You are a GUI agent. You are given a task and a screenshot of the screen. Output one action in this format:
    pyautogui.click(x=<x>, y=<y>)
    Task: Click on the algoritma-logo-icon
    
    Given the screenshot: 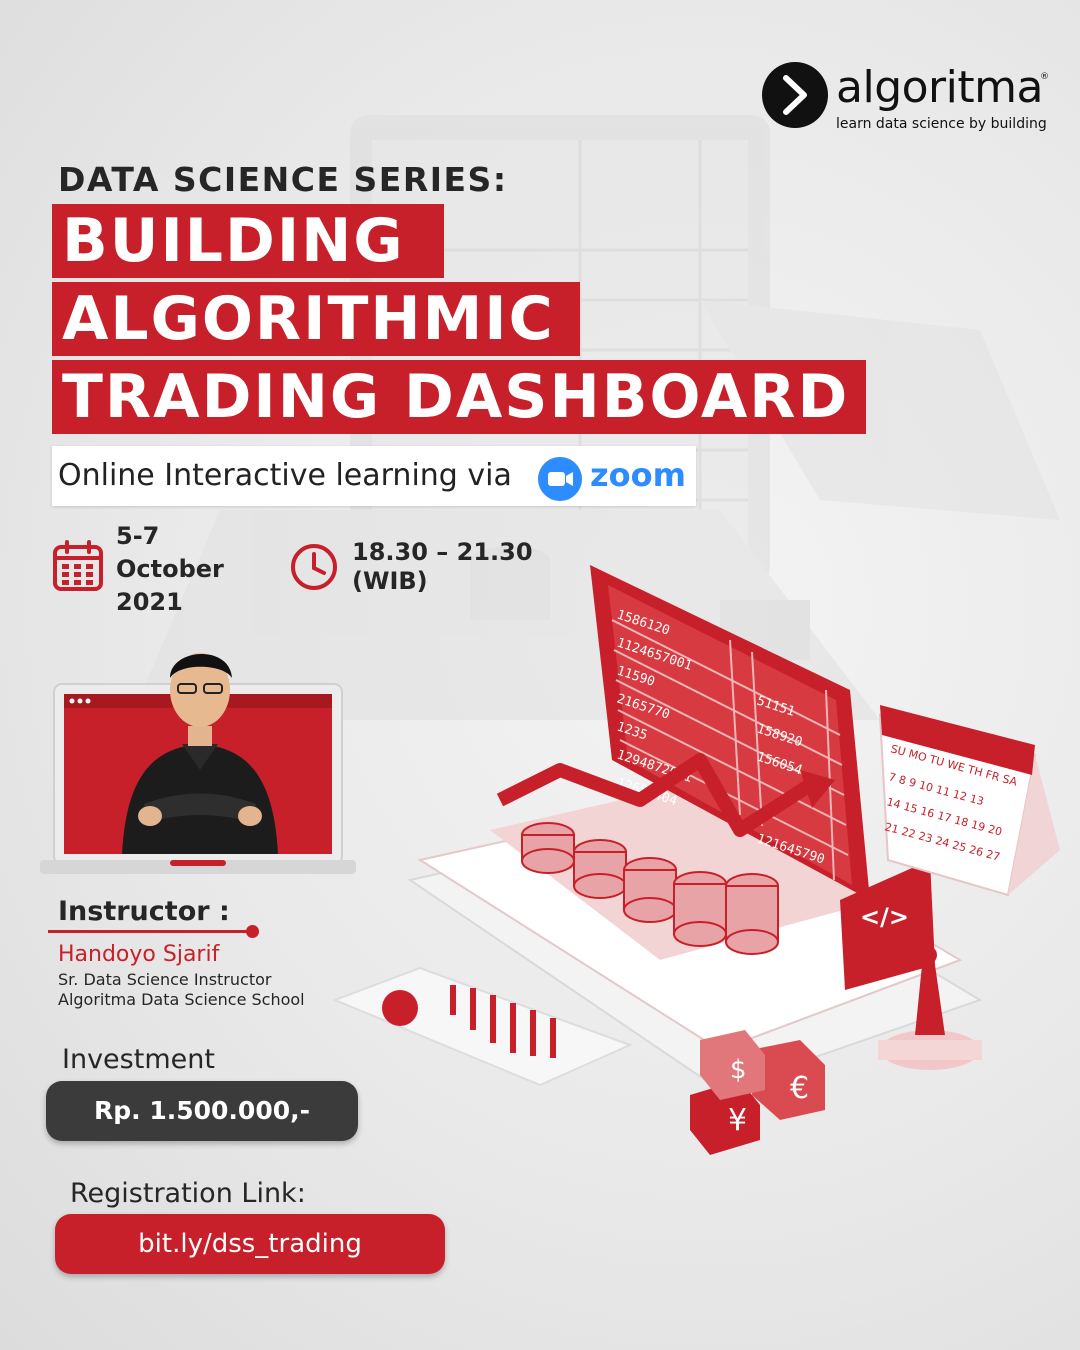 What is the action you would take?
    pyautogui.click(x=795, y=95)
    